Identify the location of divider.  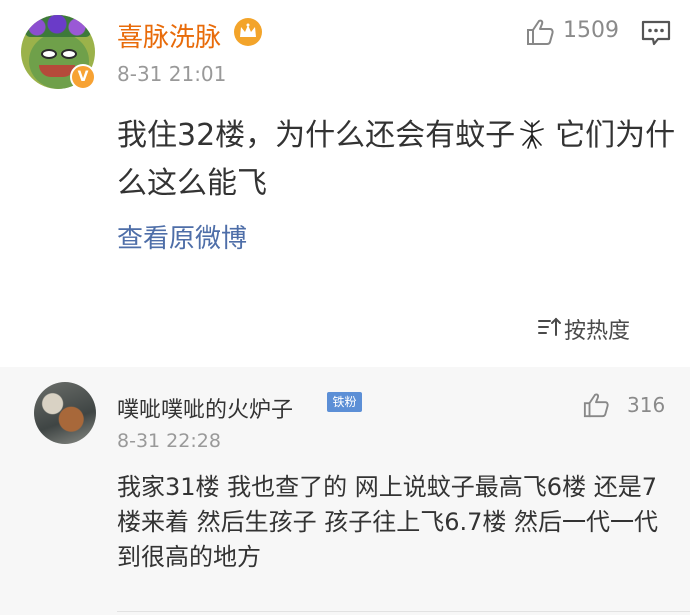
(403, 611).